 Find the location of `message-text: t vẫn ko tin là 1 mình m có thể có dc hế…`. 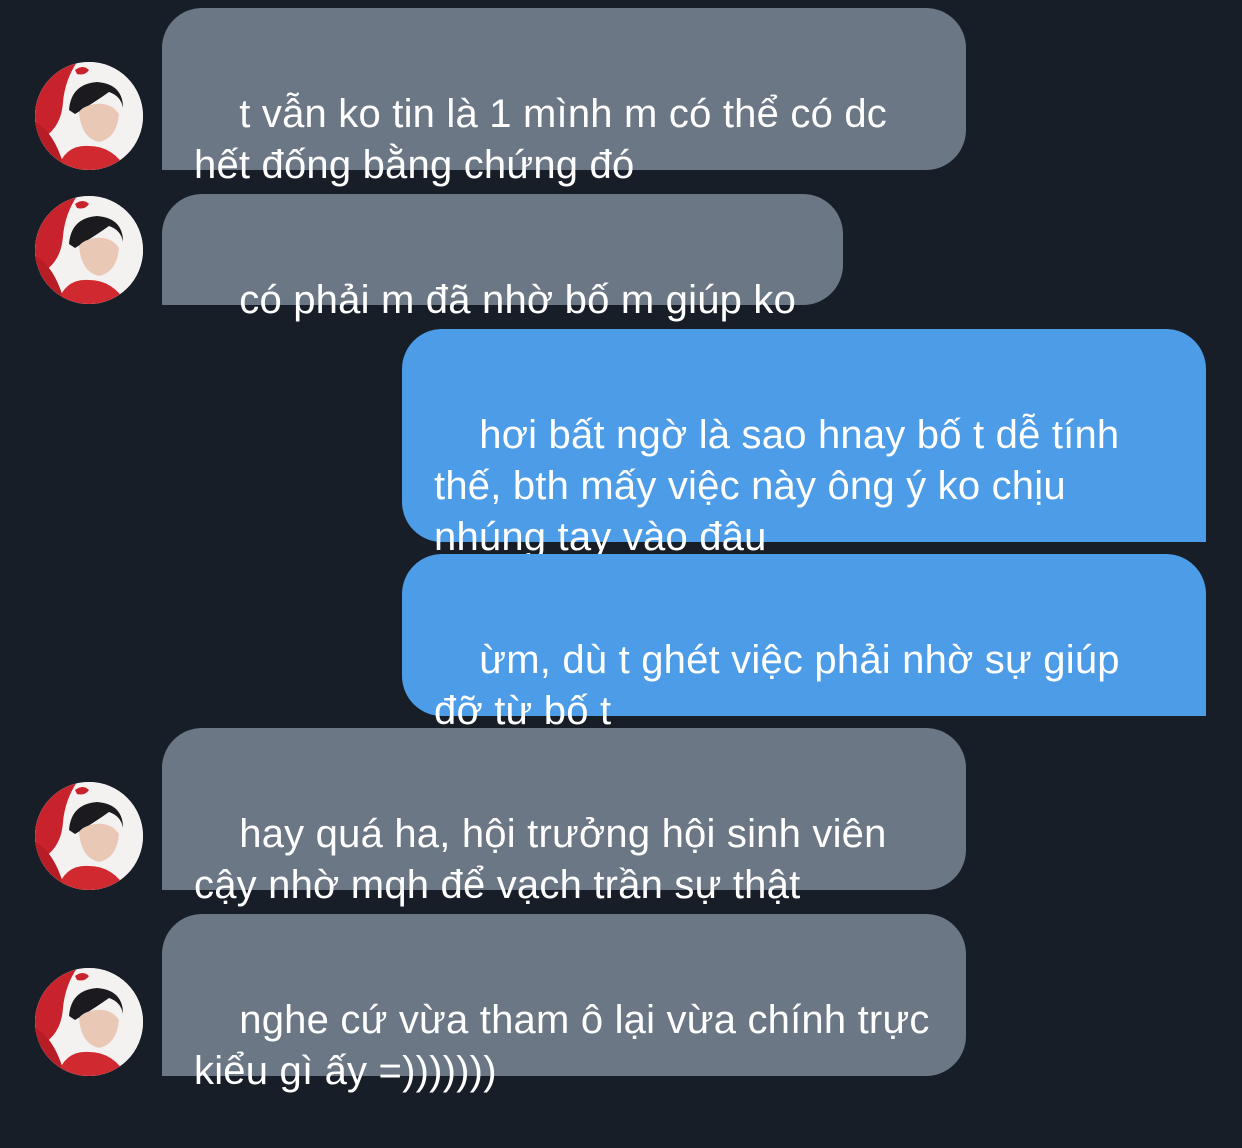

message-text: t vẫn ko tin là 1 mình m có thể có dc hế… is located at coordinates (540, 139).